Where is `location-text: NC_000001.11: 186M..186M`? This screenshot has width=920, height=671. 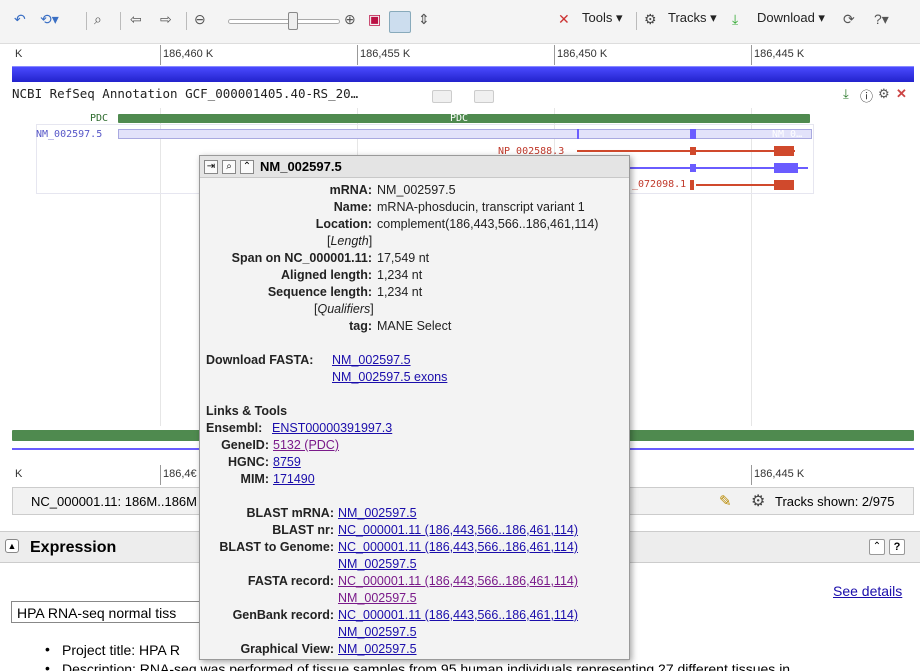 location-text: NC_000001.11: 186M..186M is located at coordinates (114, 501).